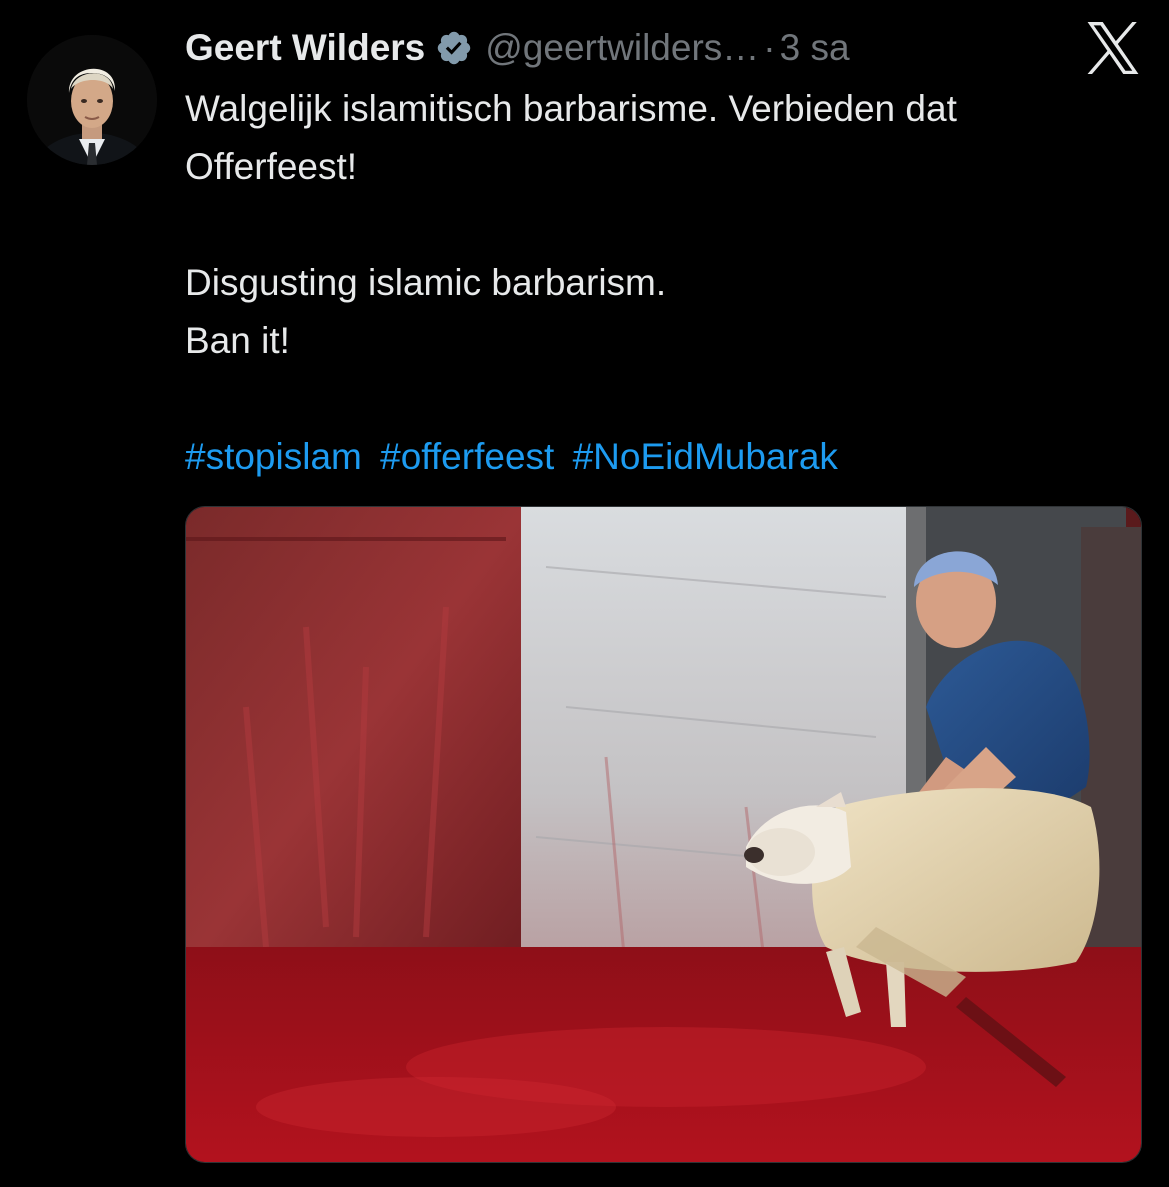 The height and width of the screenshot is (1187, 1169). What do you see at coordinates (426, 282) in the screenshot?
I see `tweet-text-line: Disgusting islamic barbarism.` at bounding box center [426, 282].